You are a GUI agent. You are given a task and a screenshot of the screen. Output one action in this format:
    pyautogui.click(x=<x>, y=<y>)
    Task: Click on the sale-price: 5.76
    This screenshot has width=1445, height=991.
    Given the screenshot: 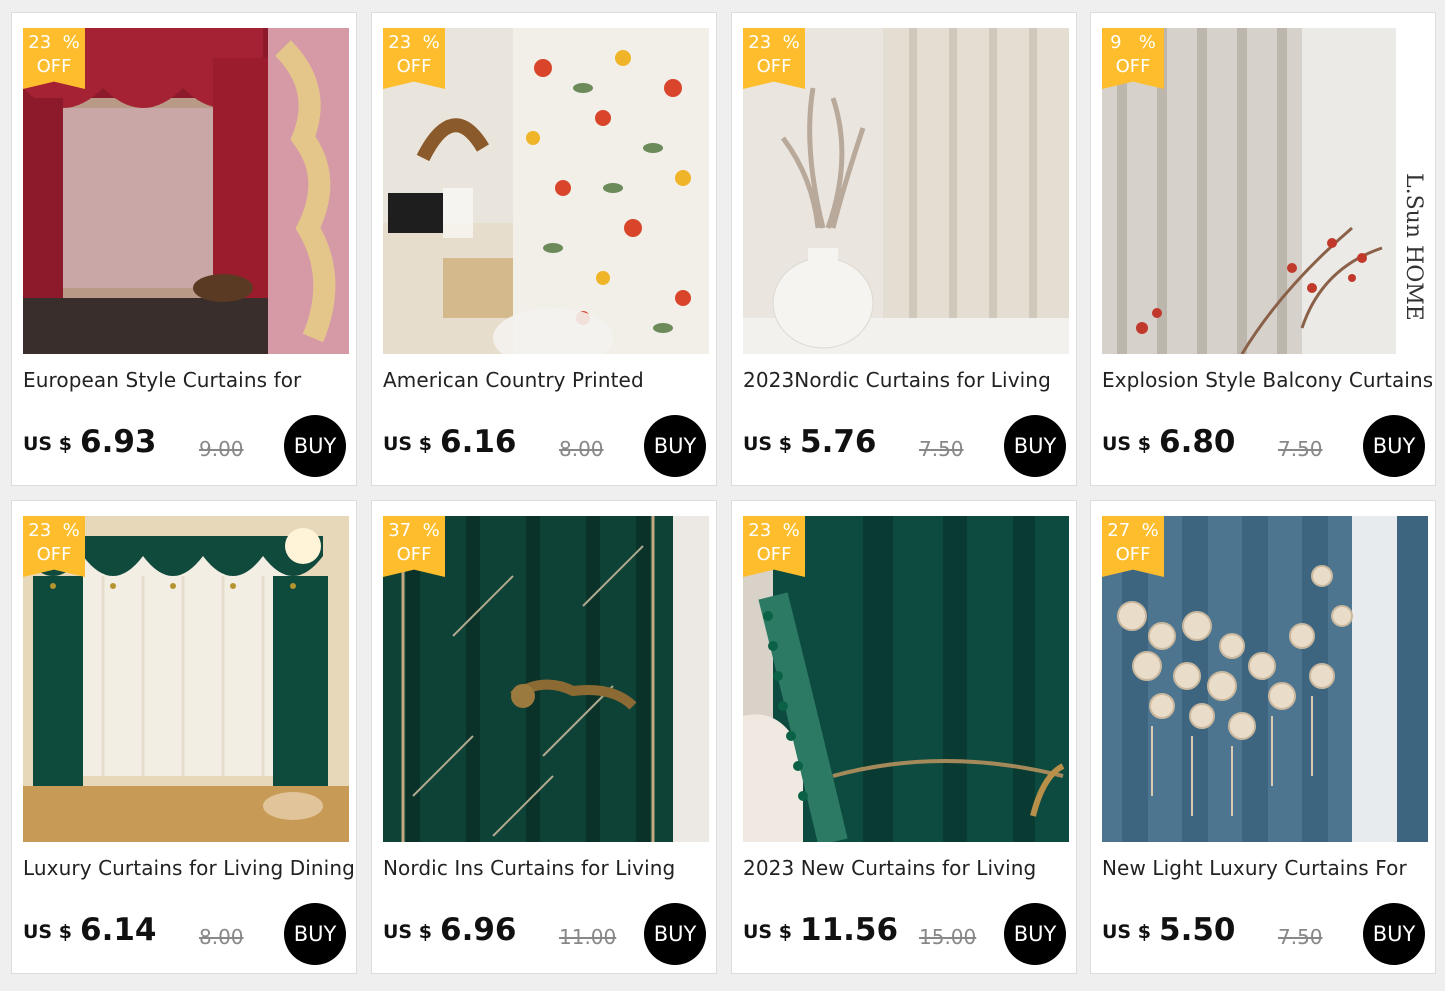 What is the action you would take?
    pyautogui.click(x=838, y=442)
    